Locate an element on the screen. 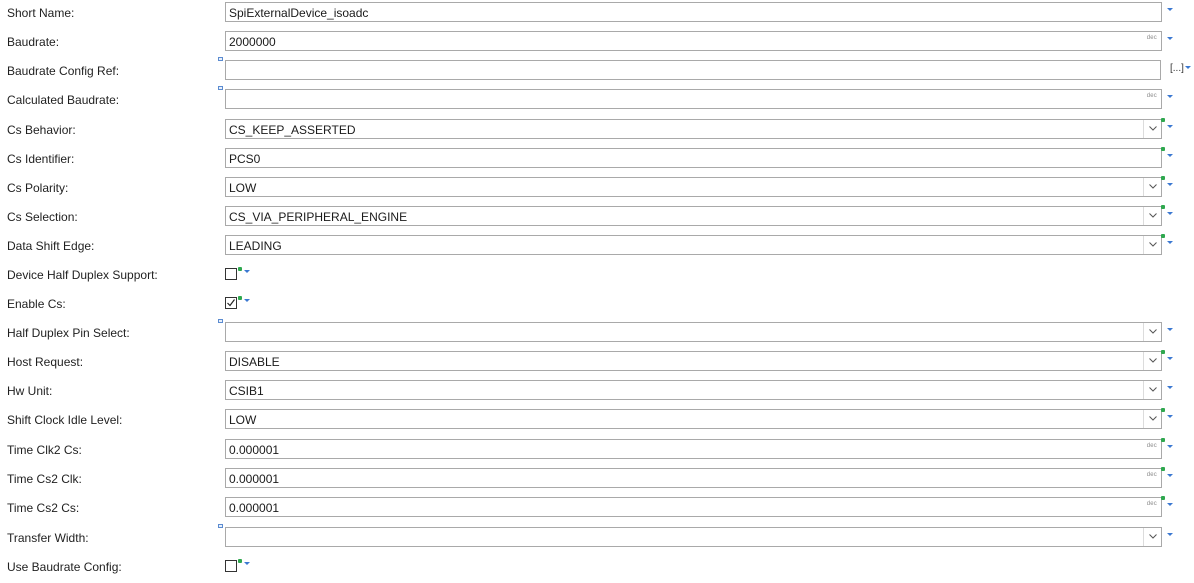  row-transfer-width: Transfer Width: is located at coordinates (597, 539).